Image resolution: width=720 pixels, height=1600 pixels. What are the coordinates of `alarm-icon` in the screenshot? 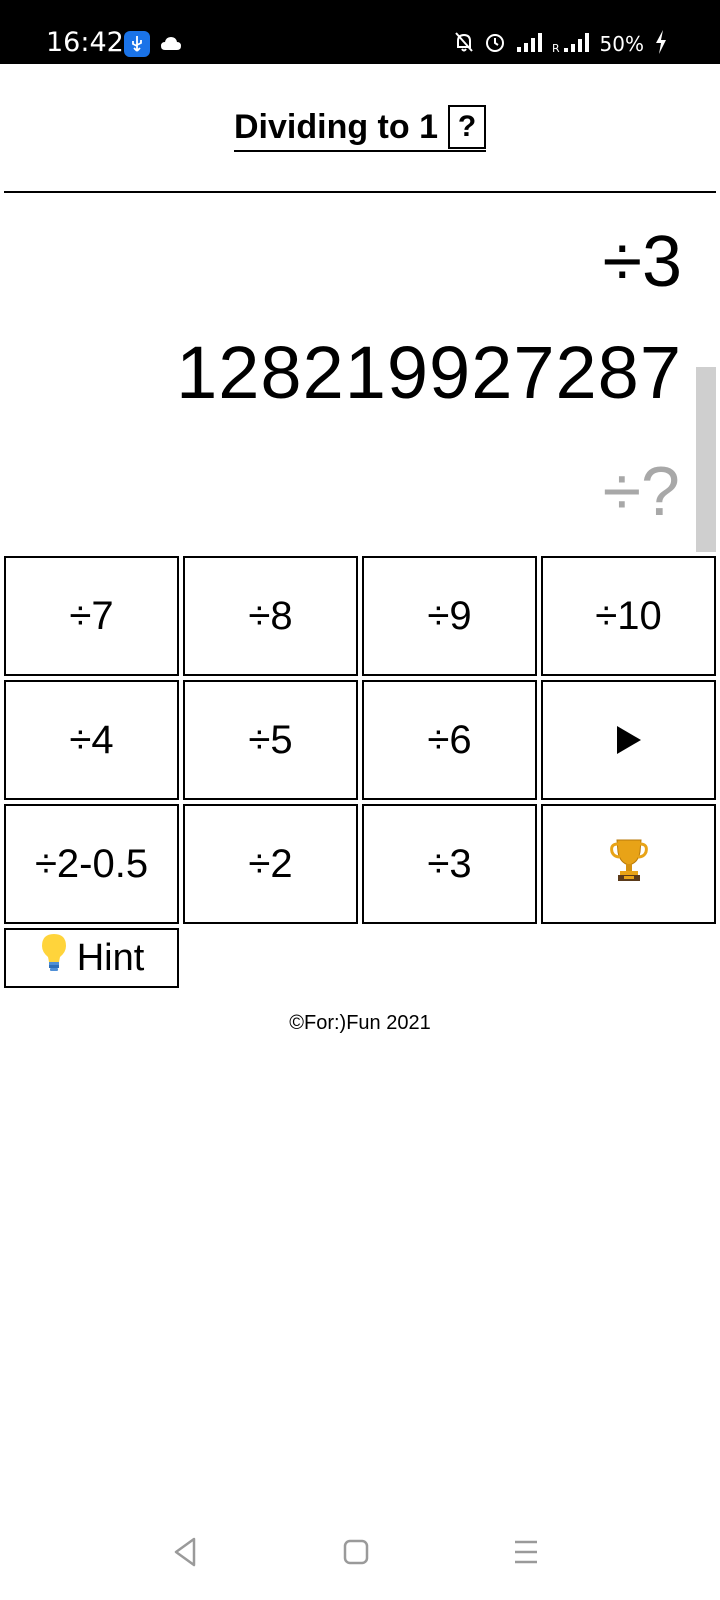 It's located at (495, 44).